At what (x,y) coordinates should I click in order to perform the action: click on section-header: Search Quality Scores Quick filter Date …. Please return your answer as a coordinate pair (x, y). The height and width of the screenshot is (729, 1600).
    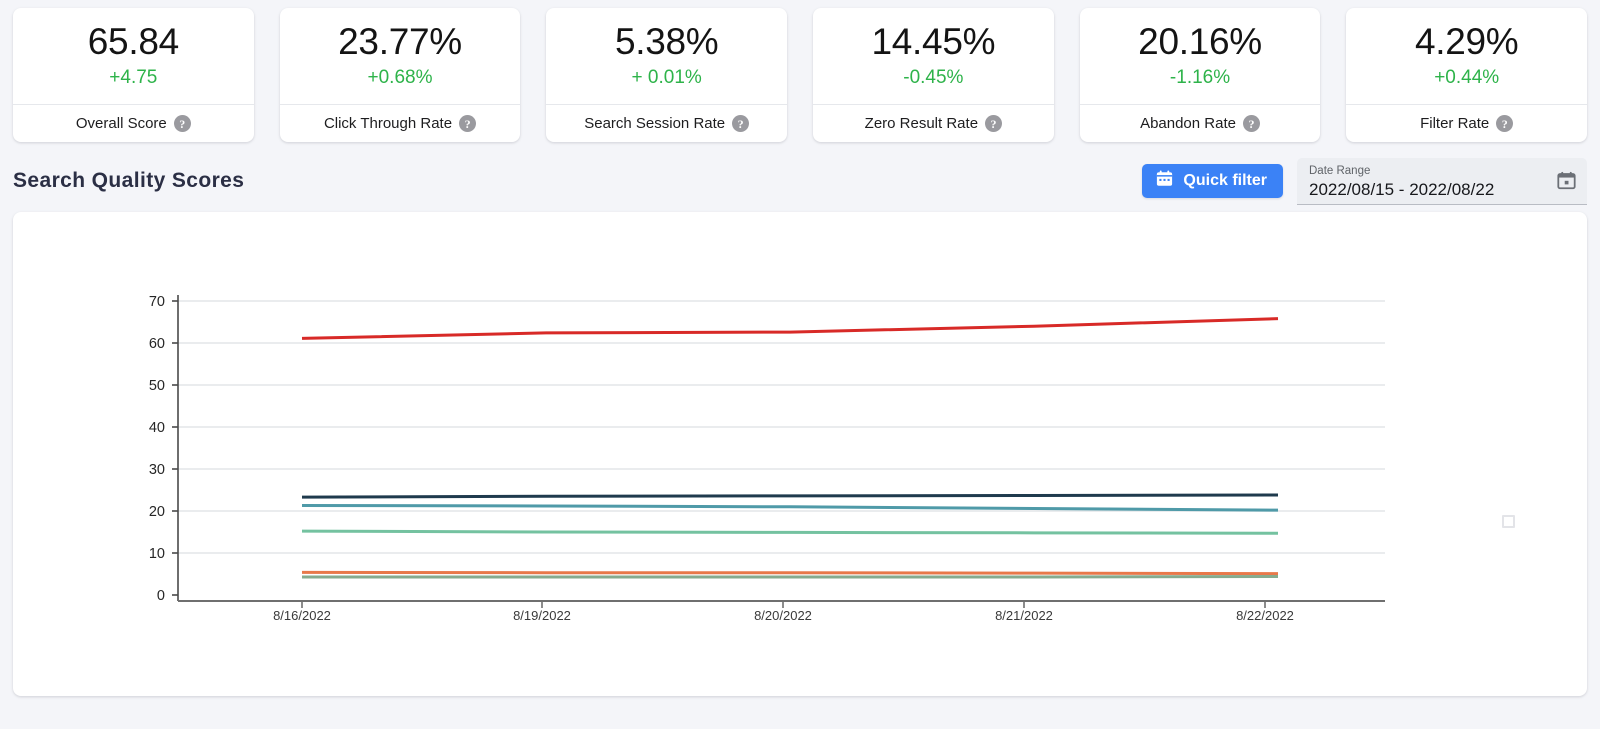
    Looking at the image, I should click on (800, 181).